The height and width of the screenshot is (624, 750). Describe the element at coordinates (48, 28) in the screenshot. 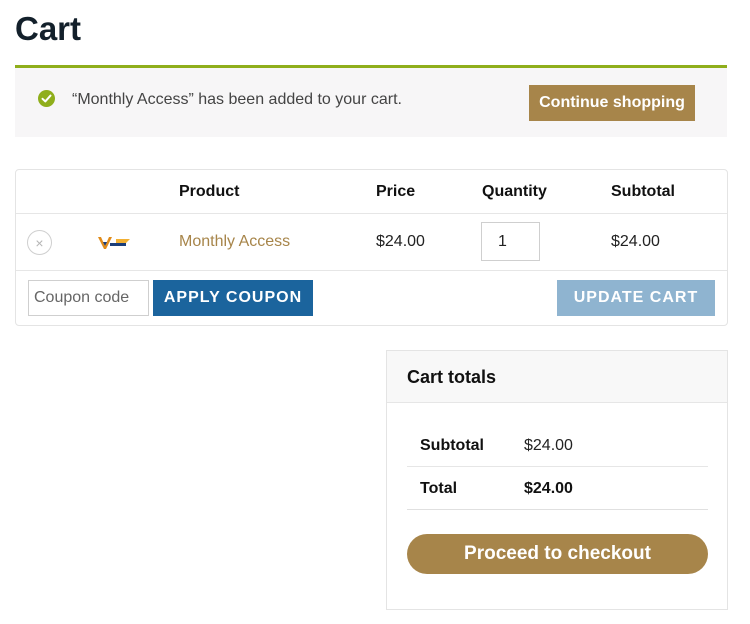

I see `page-title: Cart` at that location.